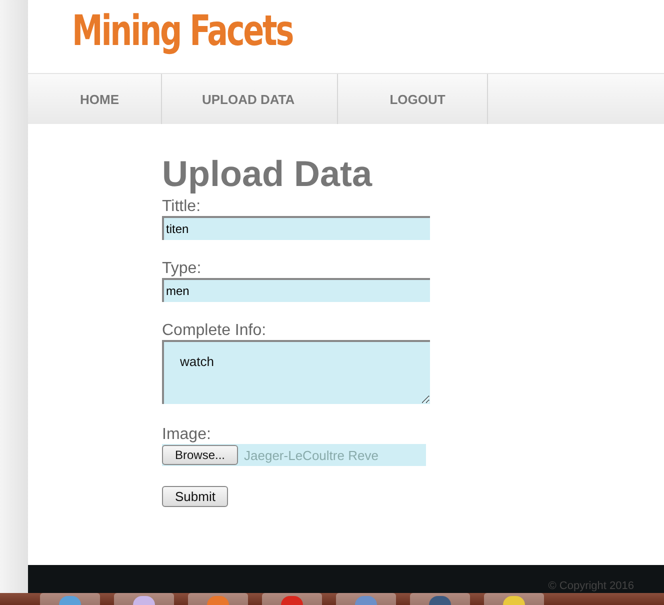 The image size is (664, 605). I want to click on nav-link: UPLOAD DATA, so click(250, 99).